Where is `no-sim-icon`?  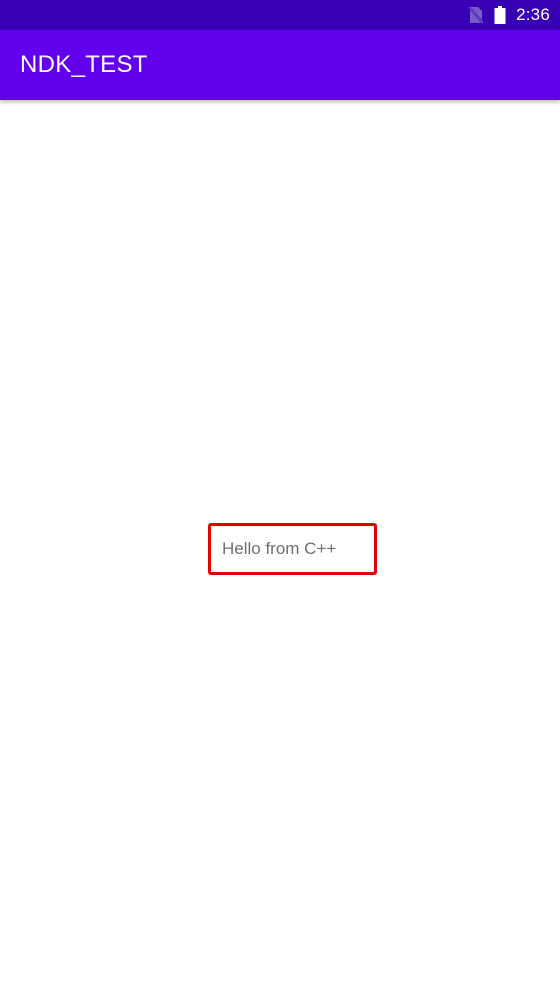 no-sim-icon is located at coordinates (476, 15).